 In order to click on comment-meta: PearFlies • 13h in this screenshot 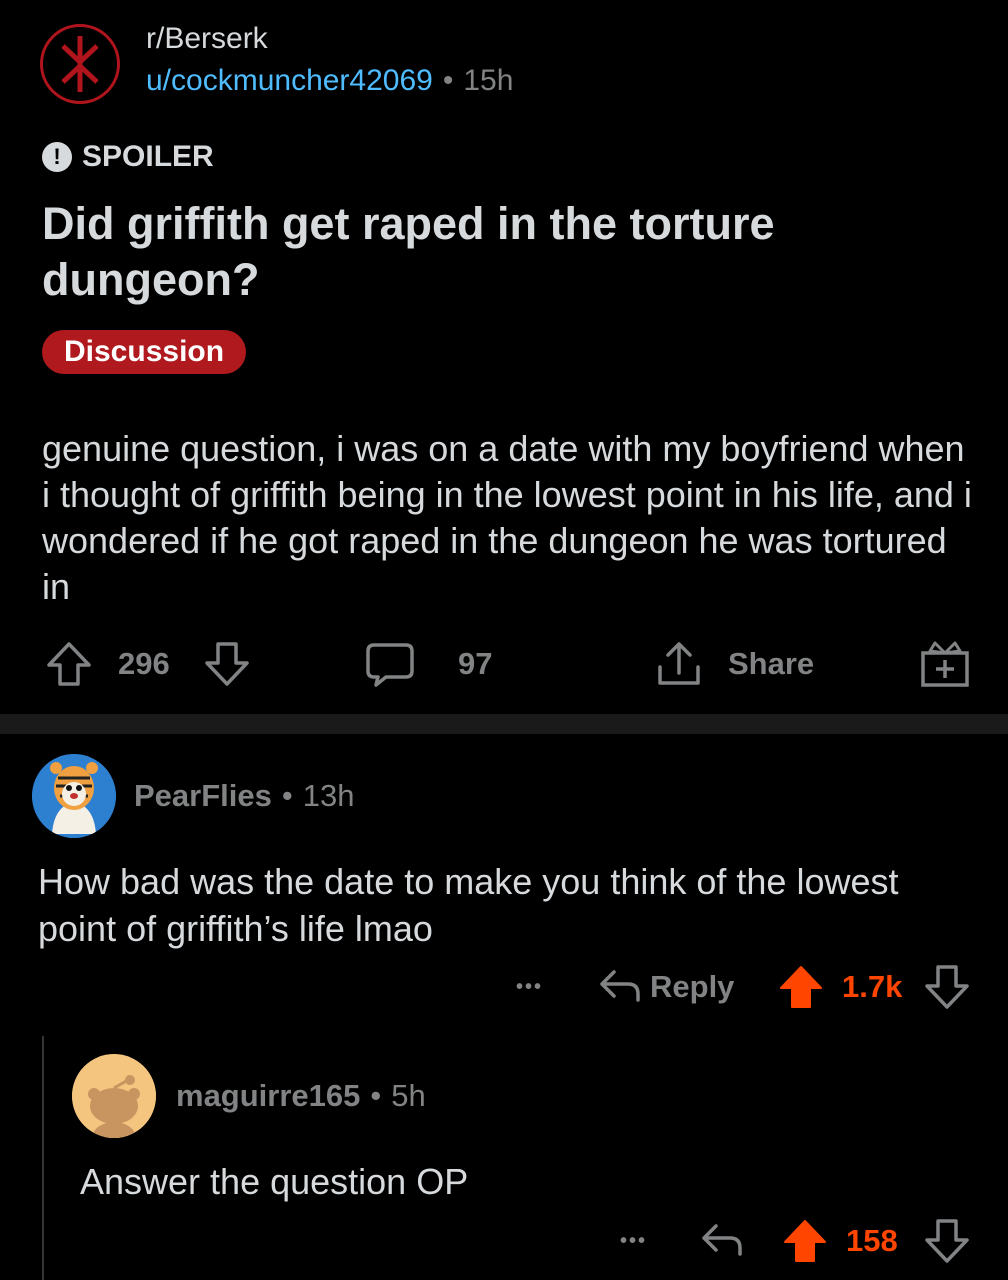, I will do `click(244, 796)`.